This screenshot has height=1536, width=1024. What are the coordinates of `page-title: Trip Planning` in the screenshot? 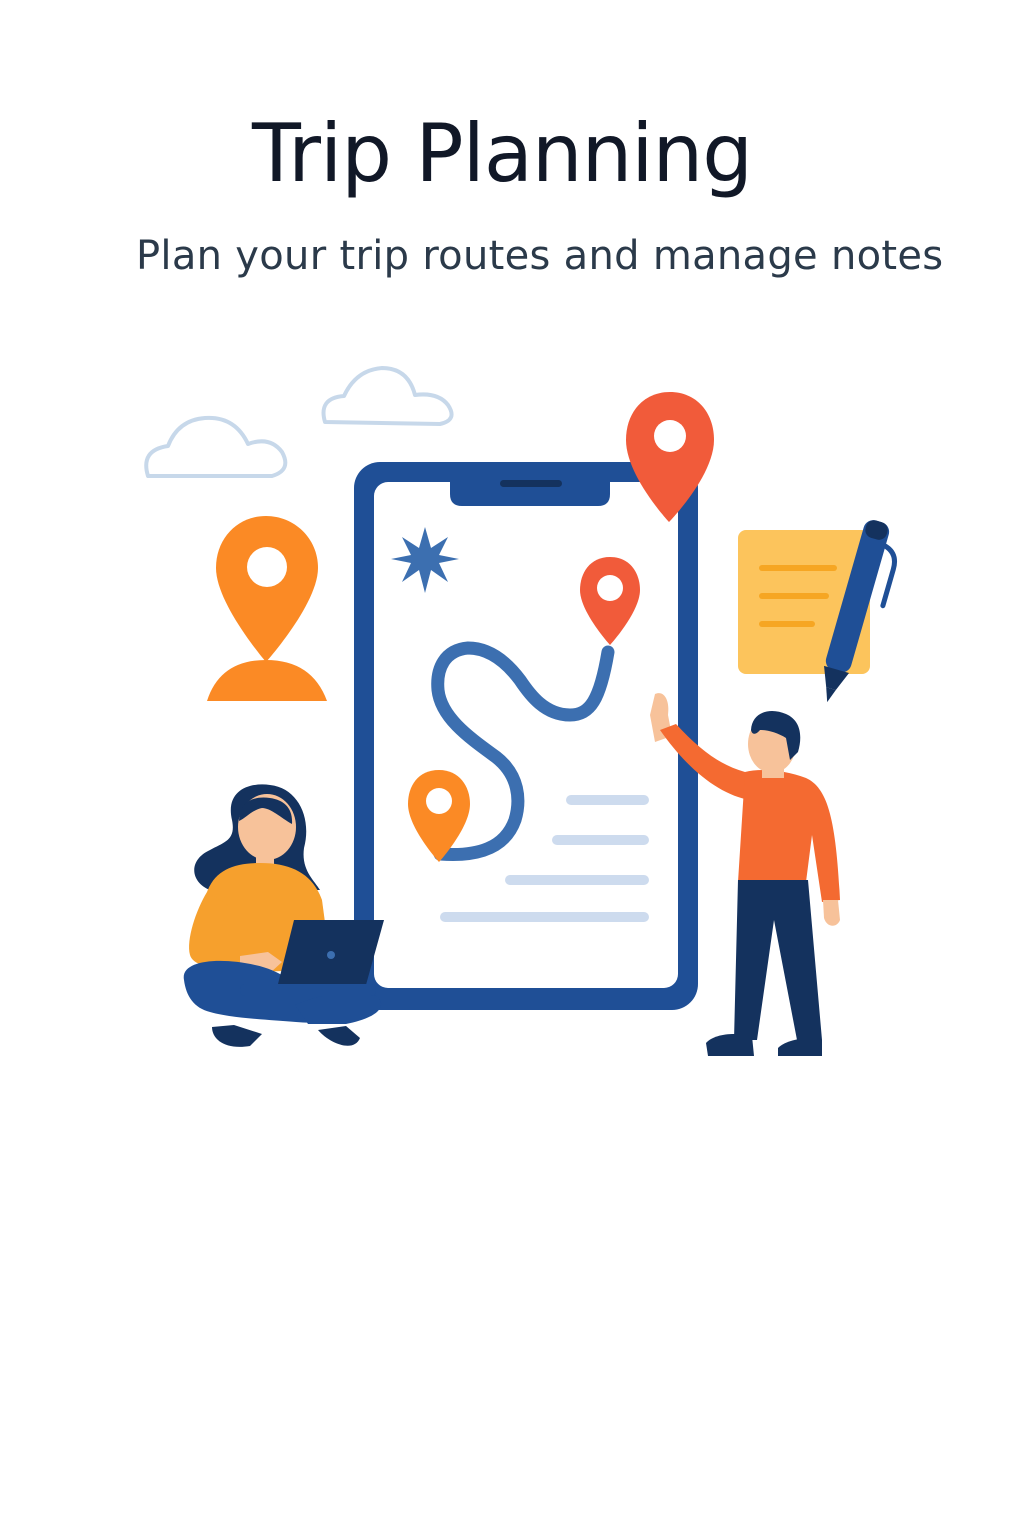 It's located at (502, 153).